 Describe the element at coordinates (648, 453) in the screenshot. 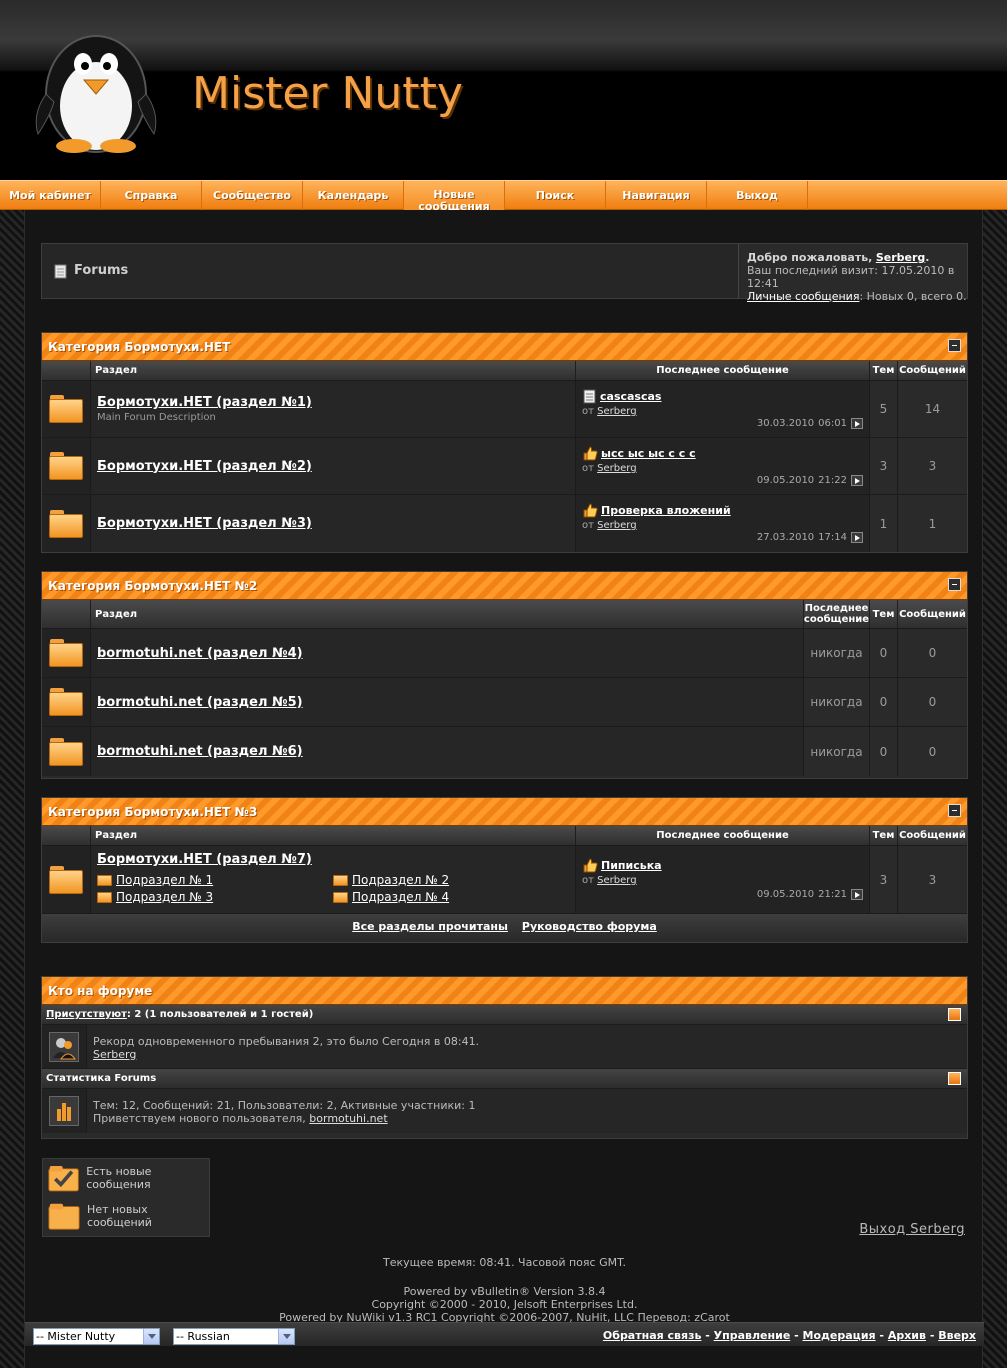

I see `last-post-title-link: ысс ыс ыс с с с` at that location.